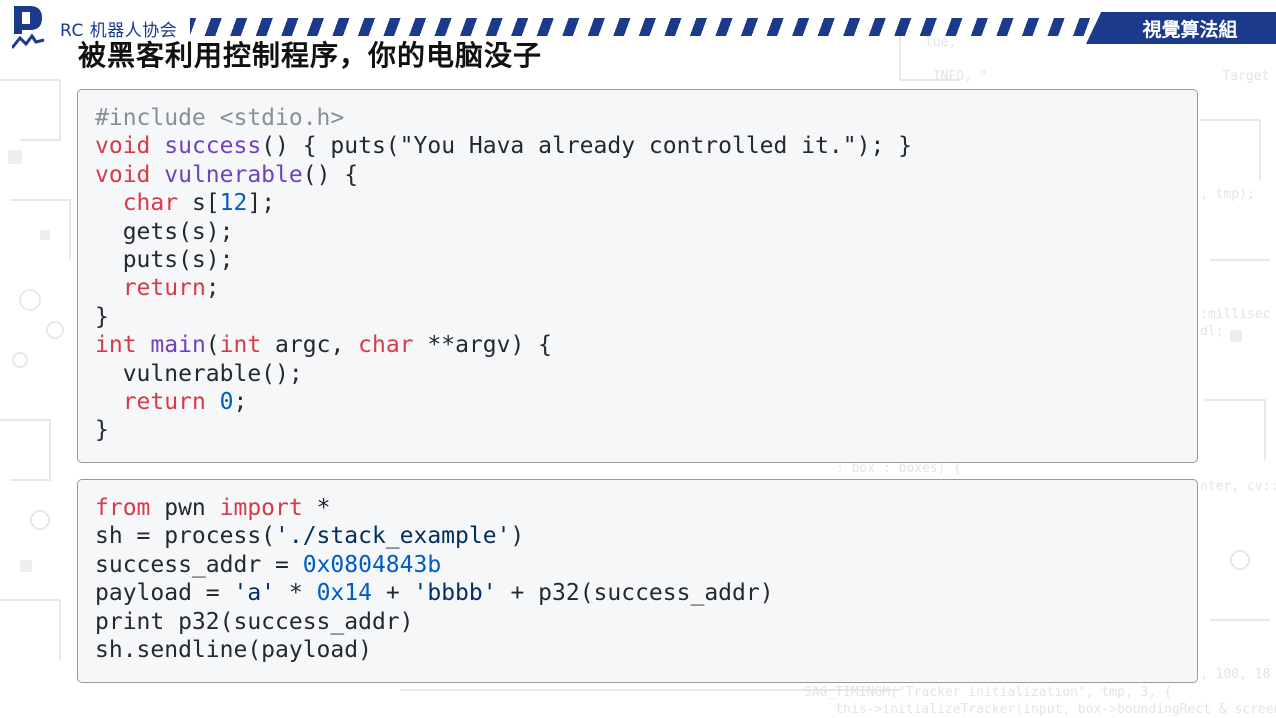 Image resolution: width=1276 pixels, height=718 pixels. I want to click on code-line: int main(int argc, char **argv) {, so click(646, 345).